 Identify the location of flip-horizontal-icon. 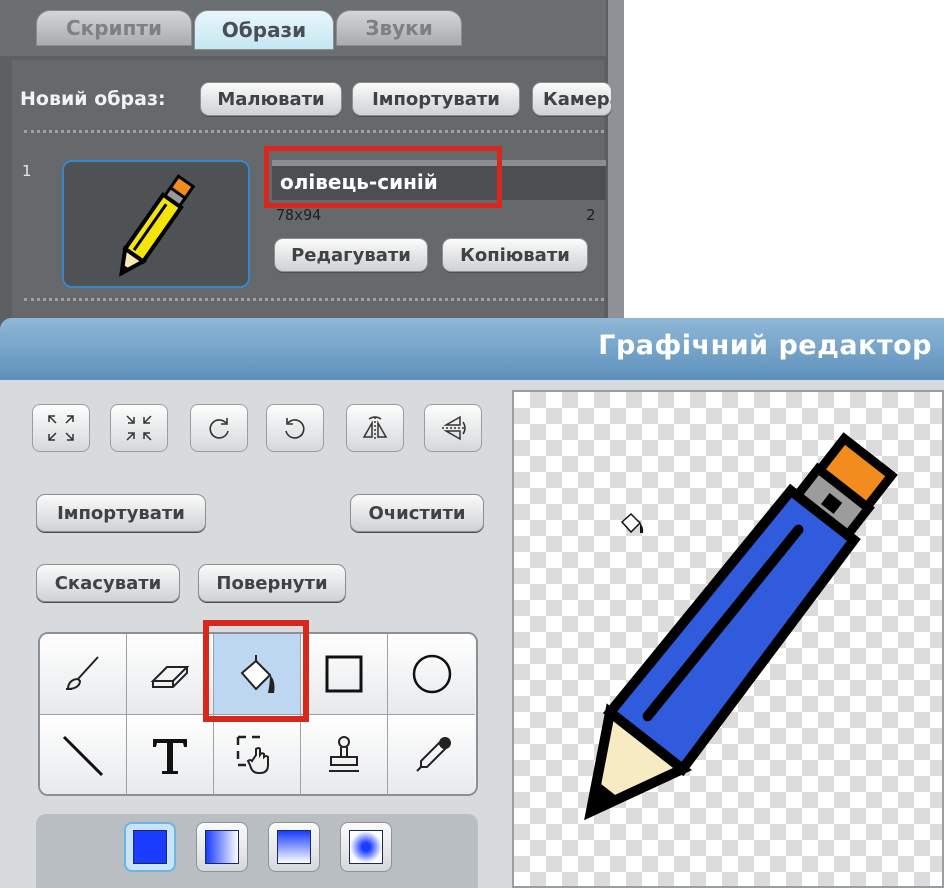
(375, 428).